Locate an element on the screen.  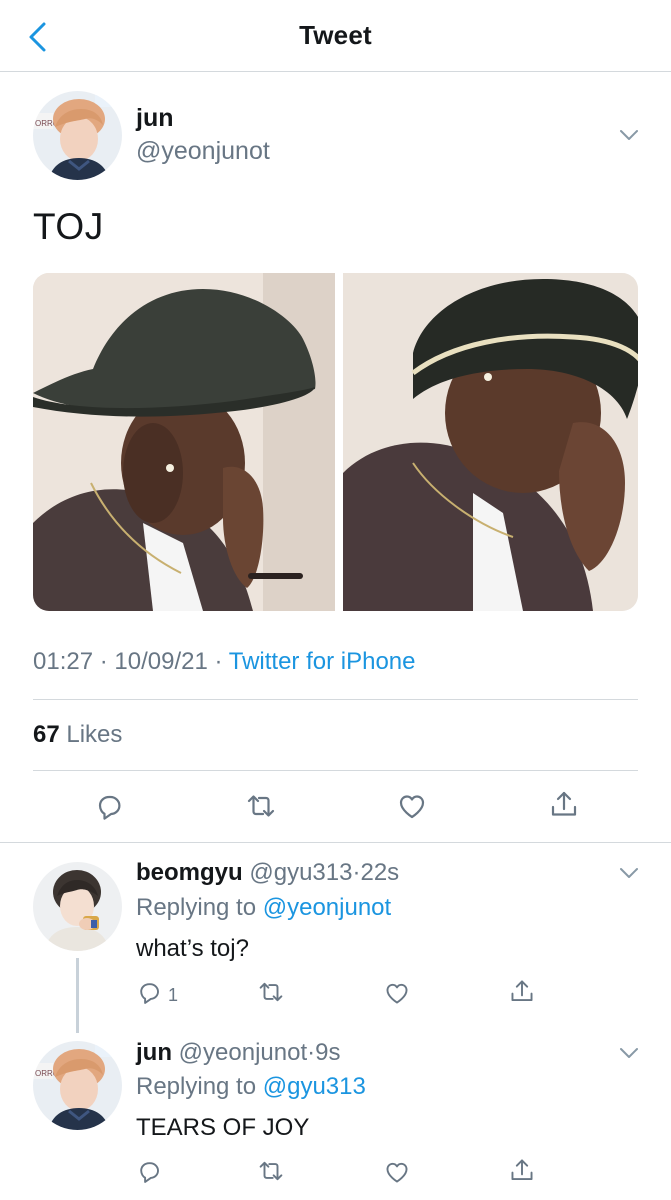
reply-header: beomgyu @gyu313·22s is located at coordinates (267, 873).